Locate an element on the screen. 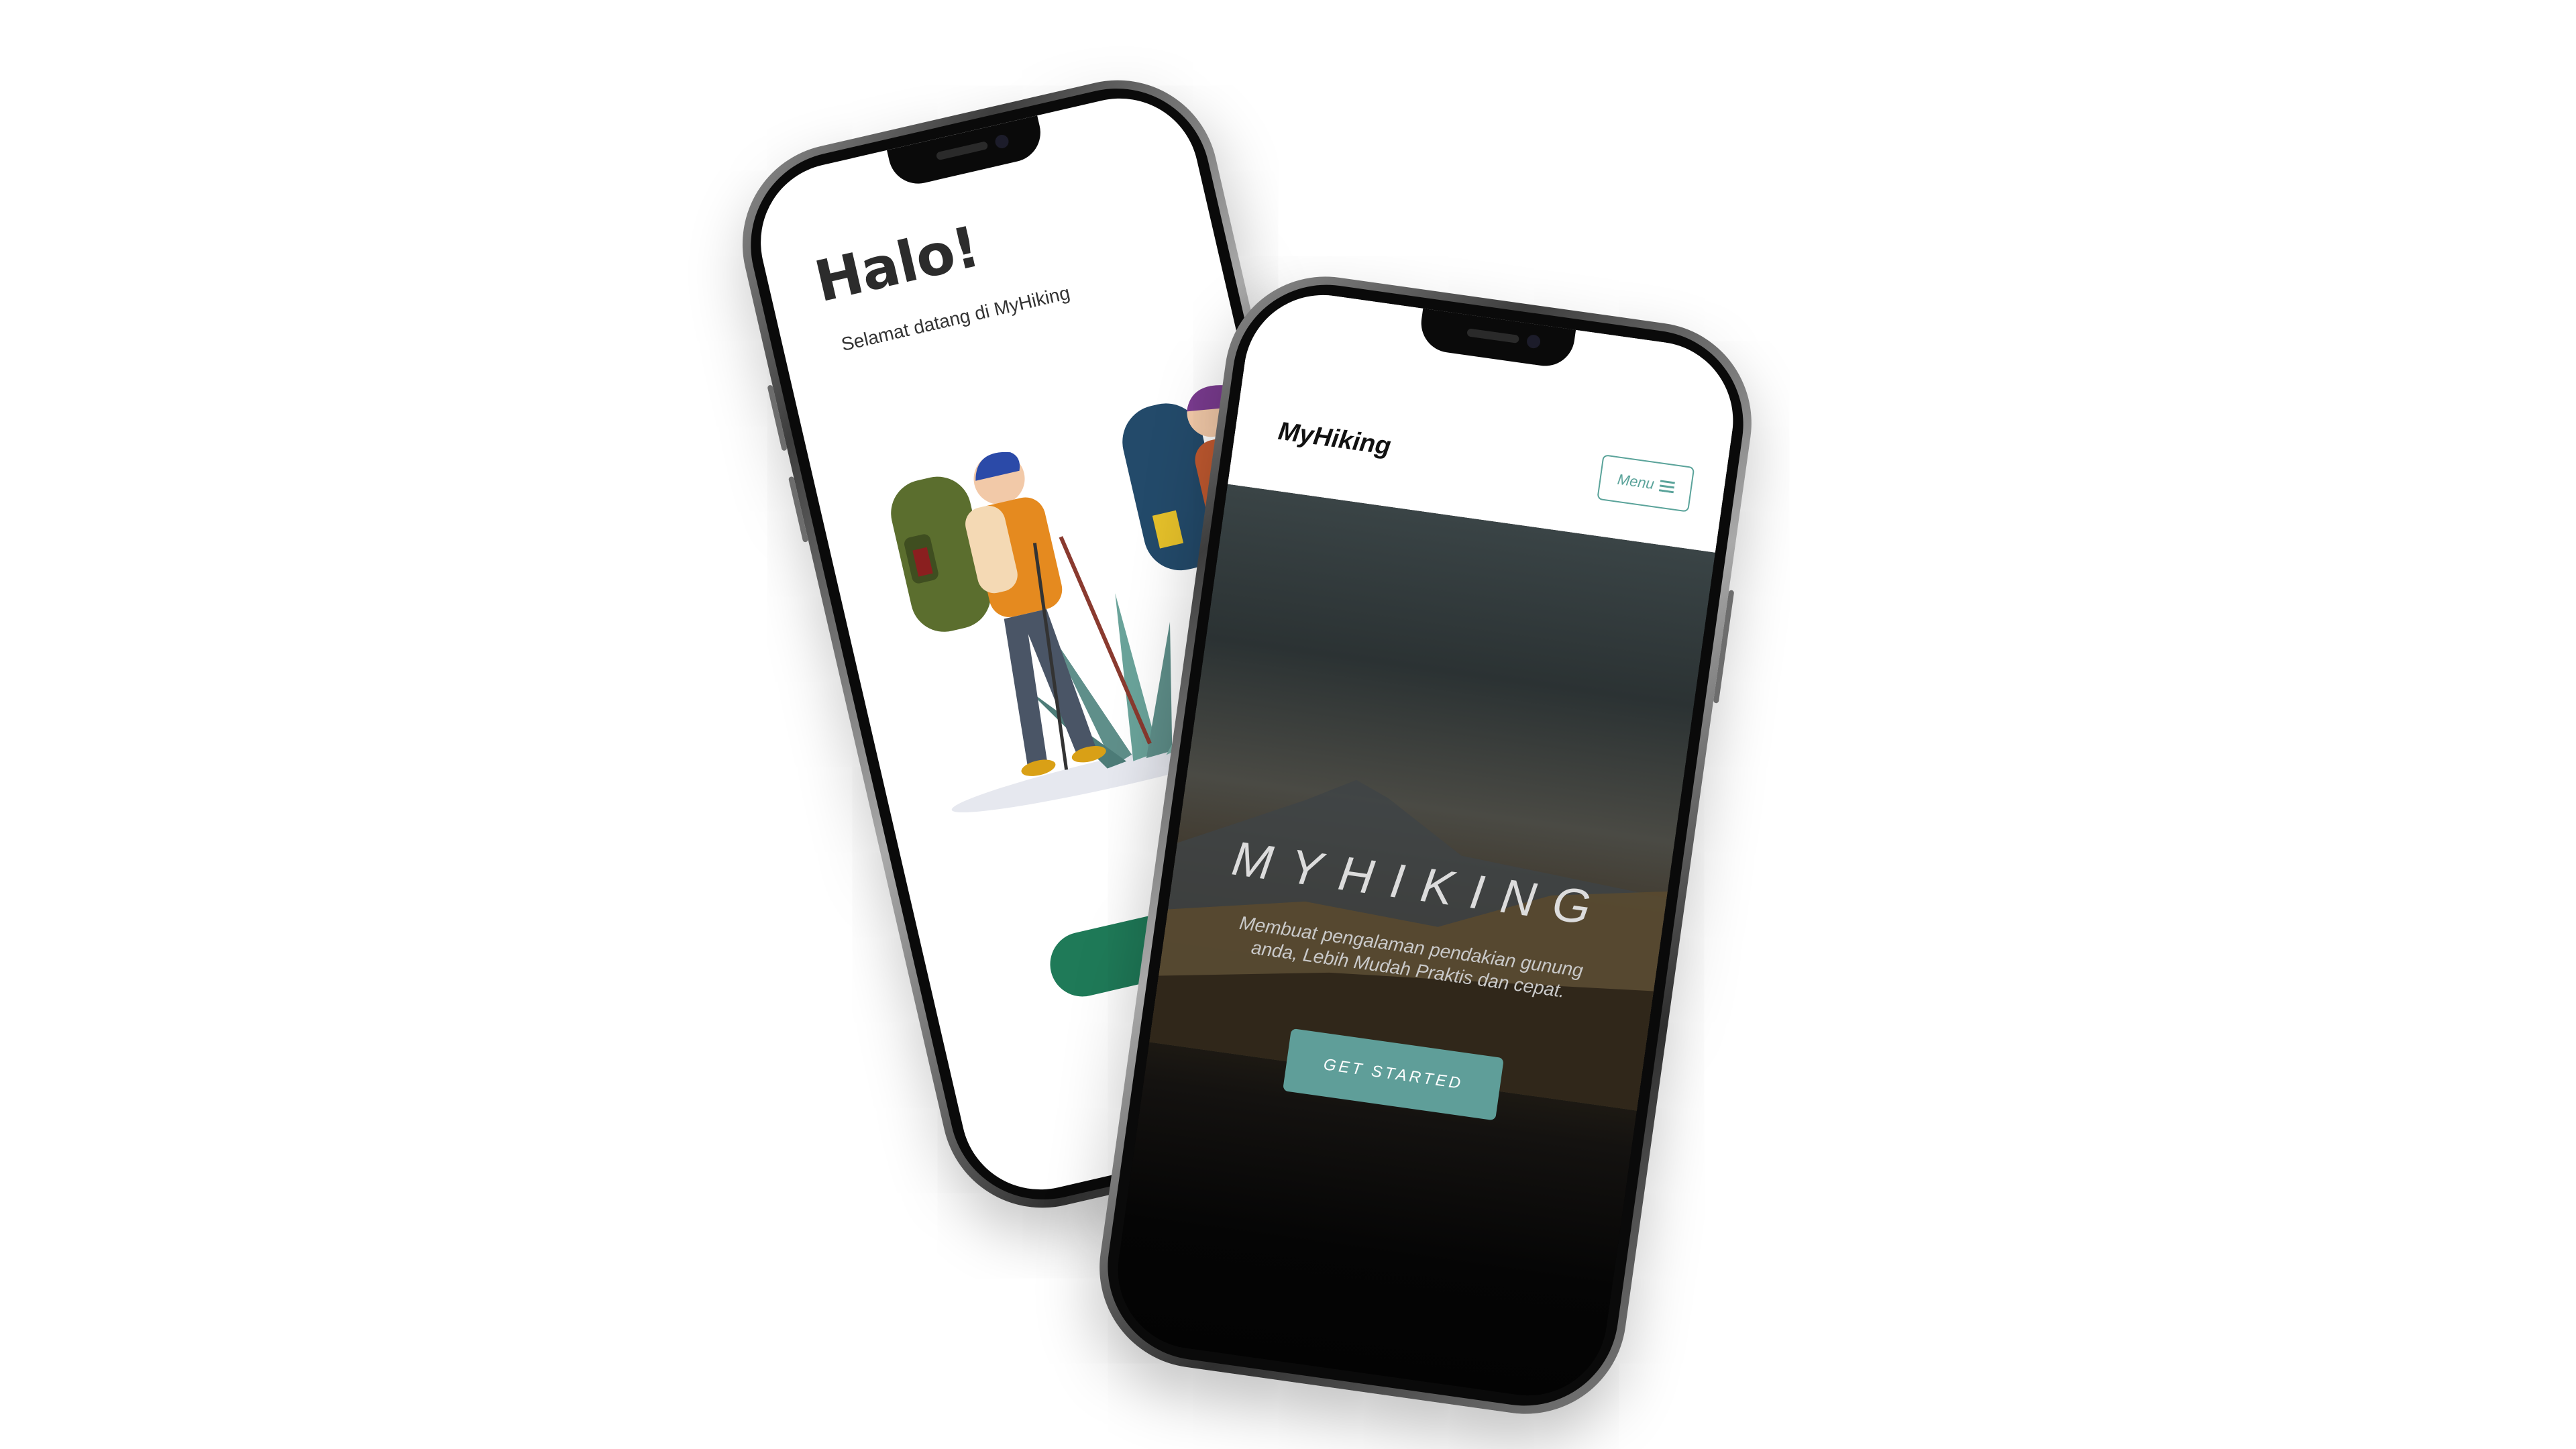 This screenshot has width=2576, height=1449. menu-button: Menu is located at coordinates (1646, 483).